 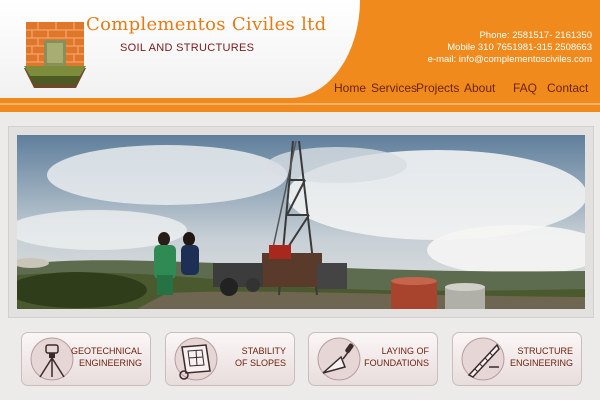 I want to click on service-label: GEOTECHNICAL ENGINEERING, so click(x=102, y=357).